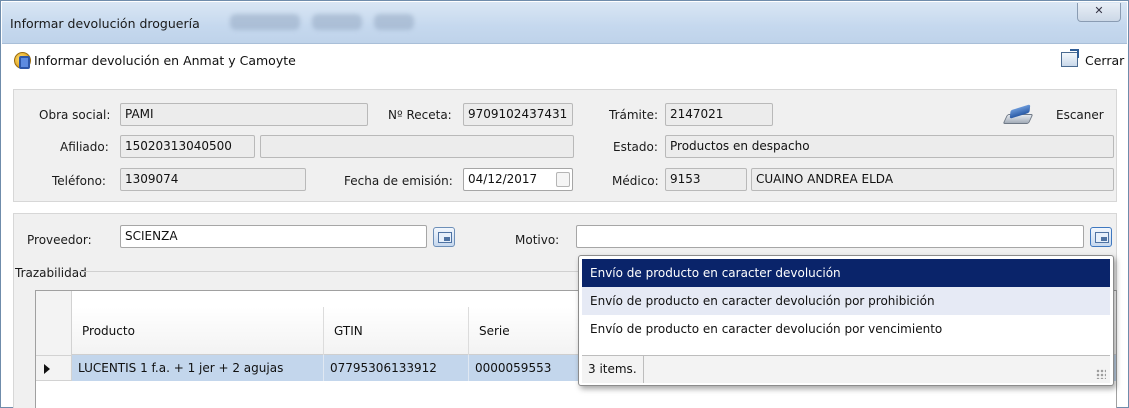 The height and width of the screenshot is (408, 1129). I want to click on scanner-icon, so click(1018, 115).